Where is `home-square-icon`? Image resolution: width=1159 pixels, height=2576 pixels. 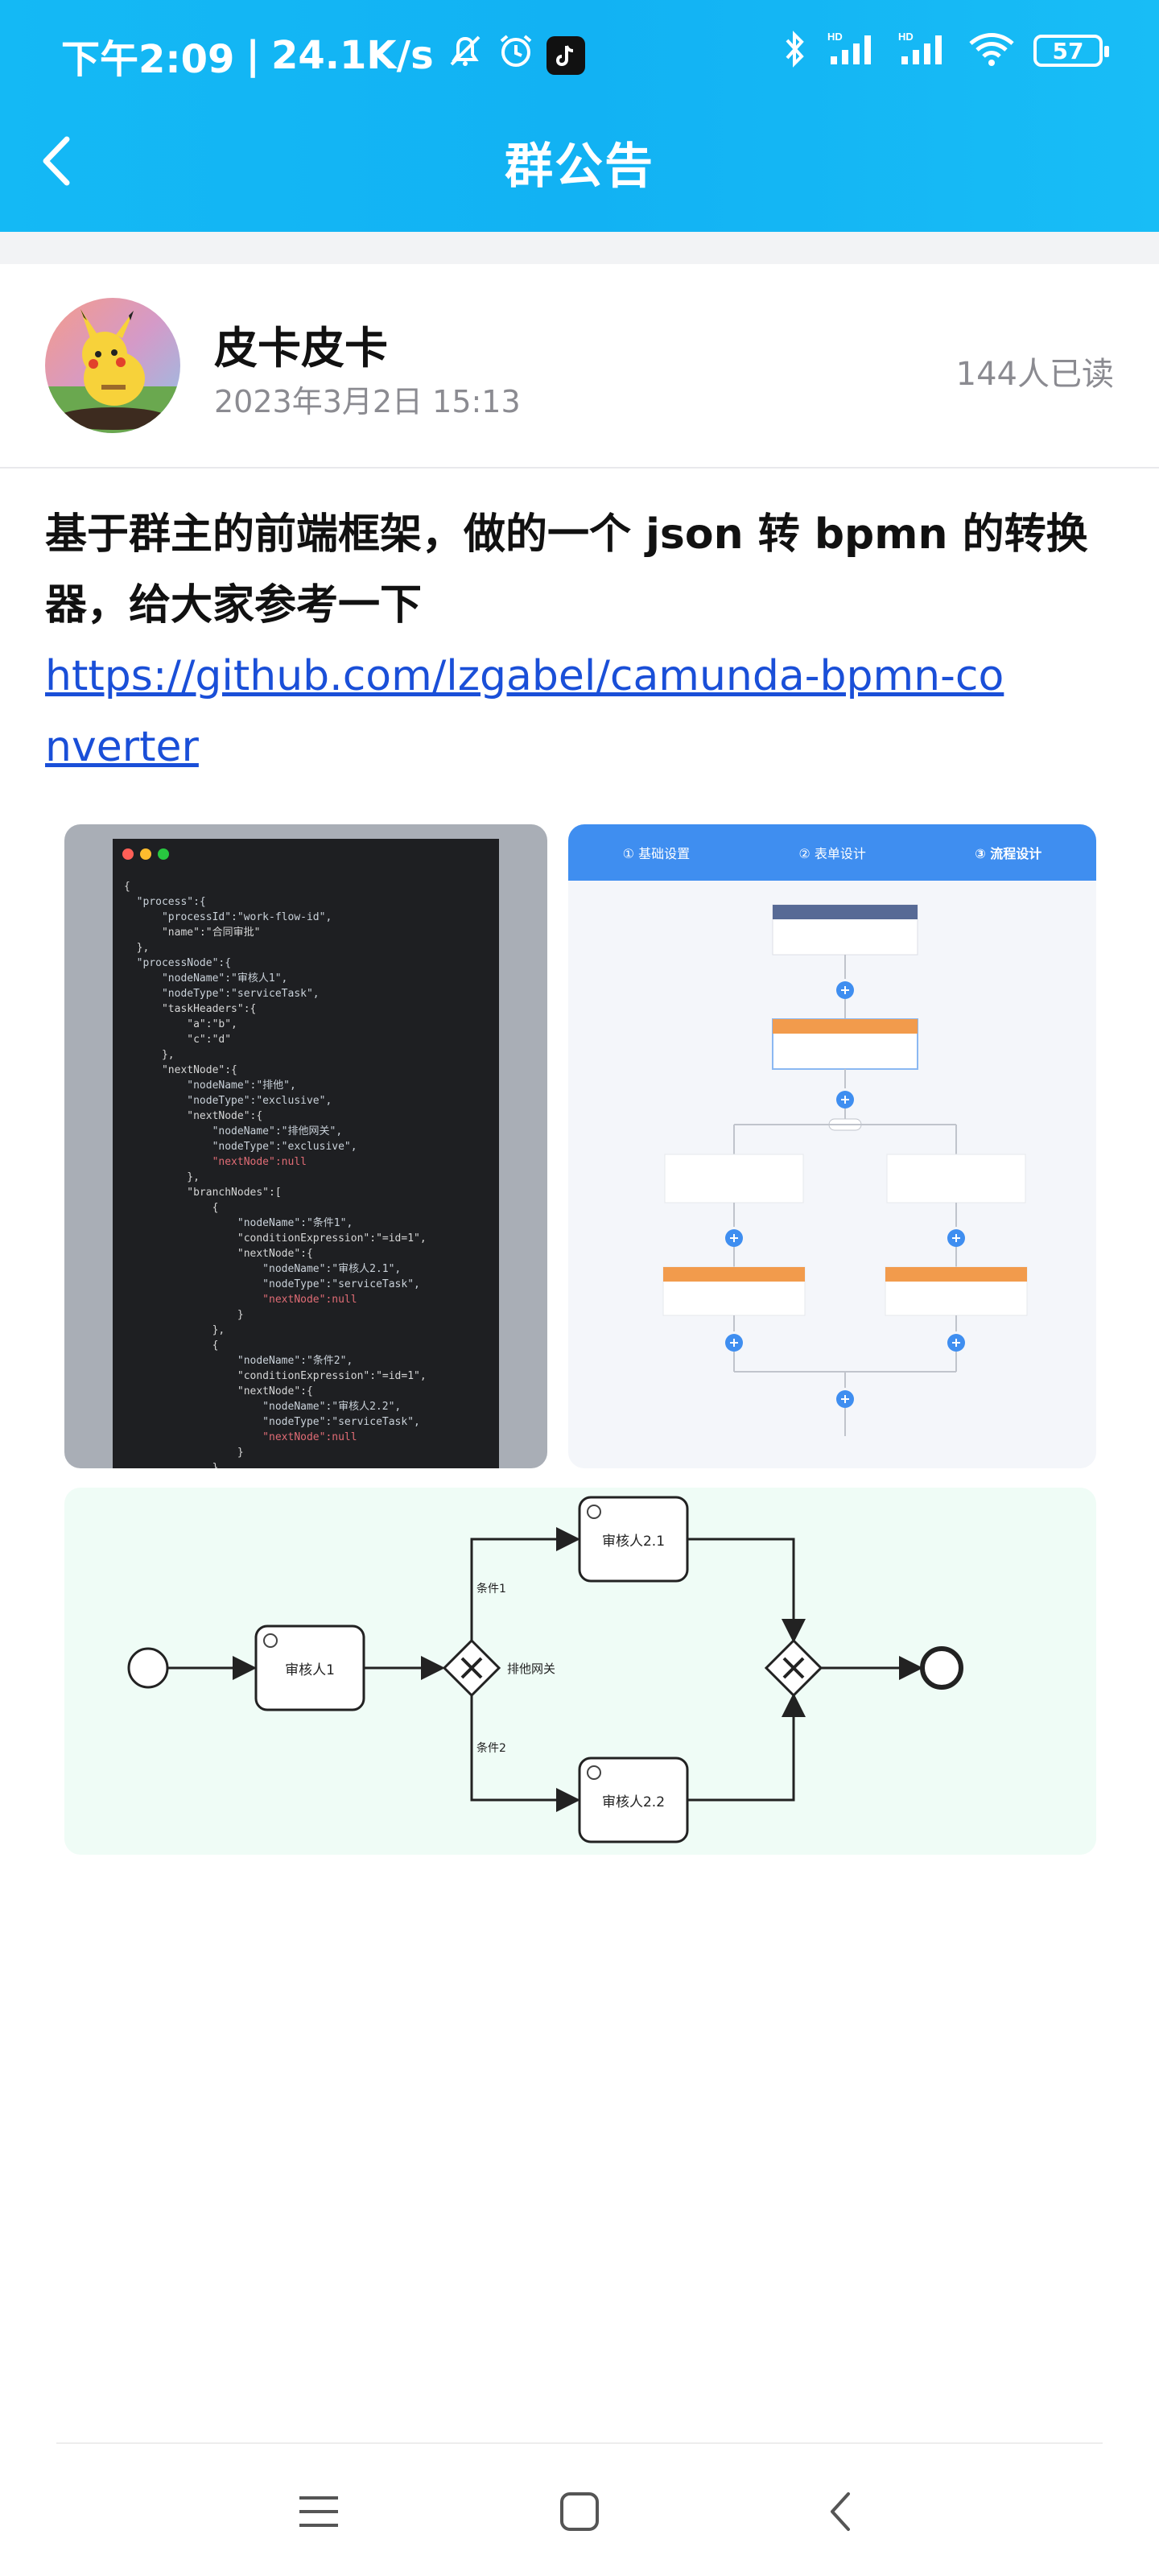 home-square-icon is located at coordinates (579, 2511).